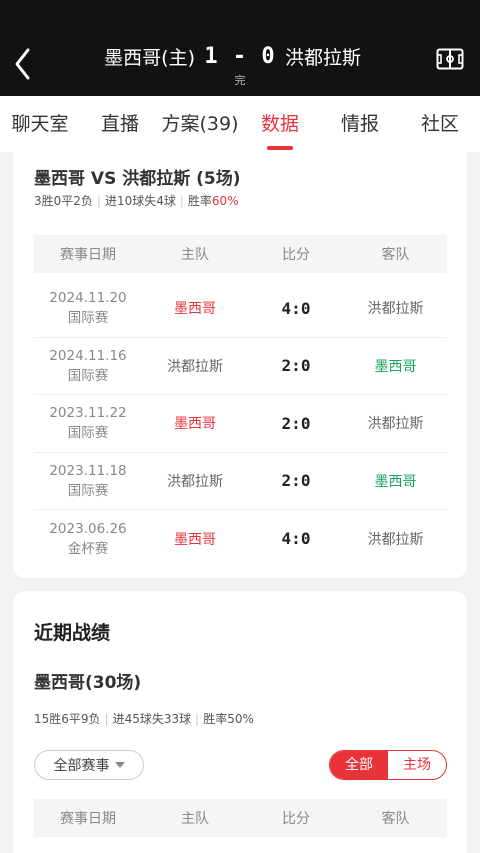 The height and width of the screenshot is (853, 480). Describe the element at coordinates (440, 124) in the screenshot. I see `tab-community: 社区` at that location.